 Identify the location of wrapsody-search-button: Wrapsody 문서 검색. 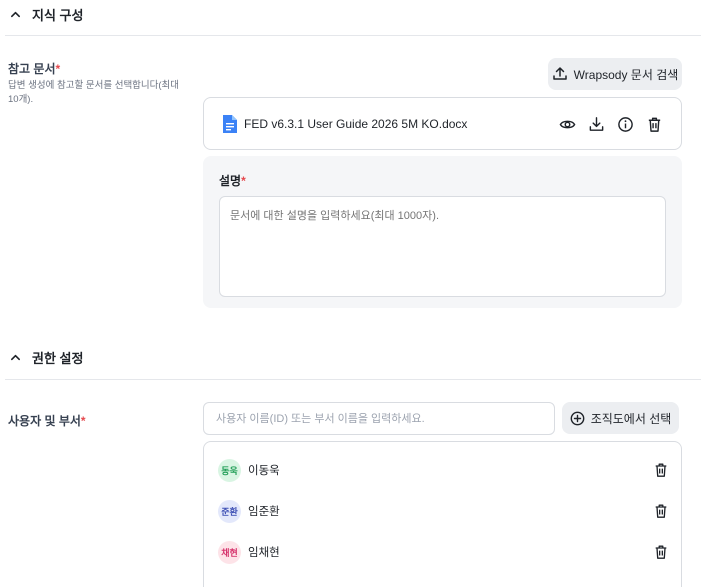
(615, 74).